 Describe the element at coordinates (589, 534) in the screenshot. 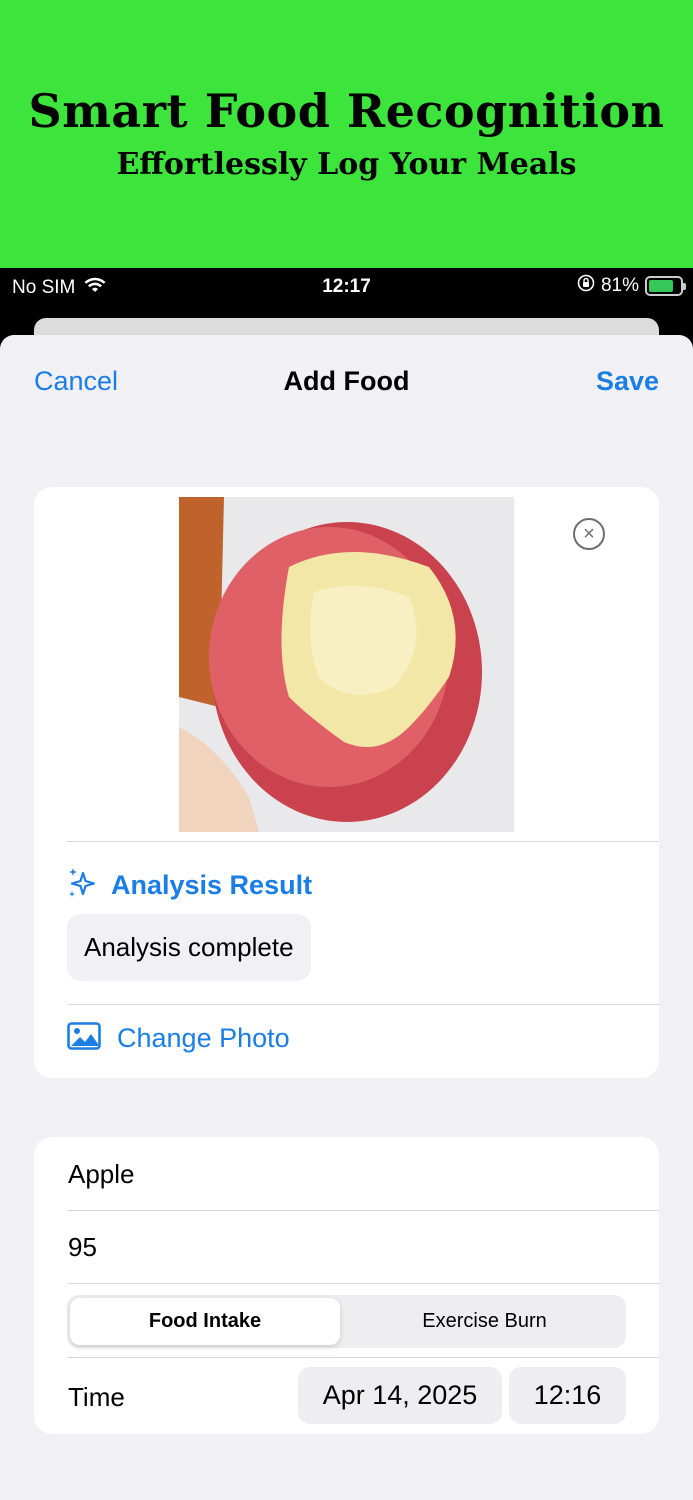

I see `remove-photo-icon: ×` at that location.